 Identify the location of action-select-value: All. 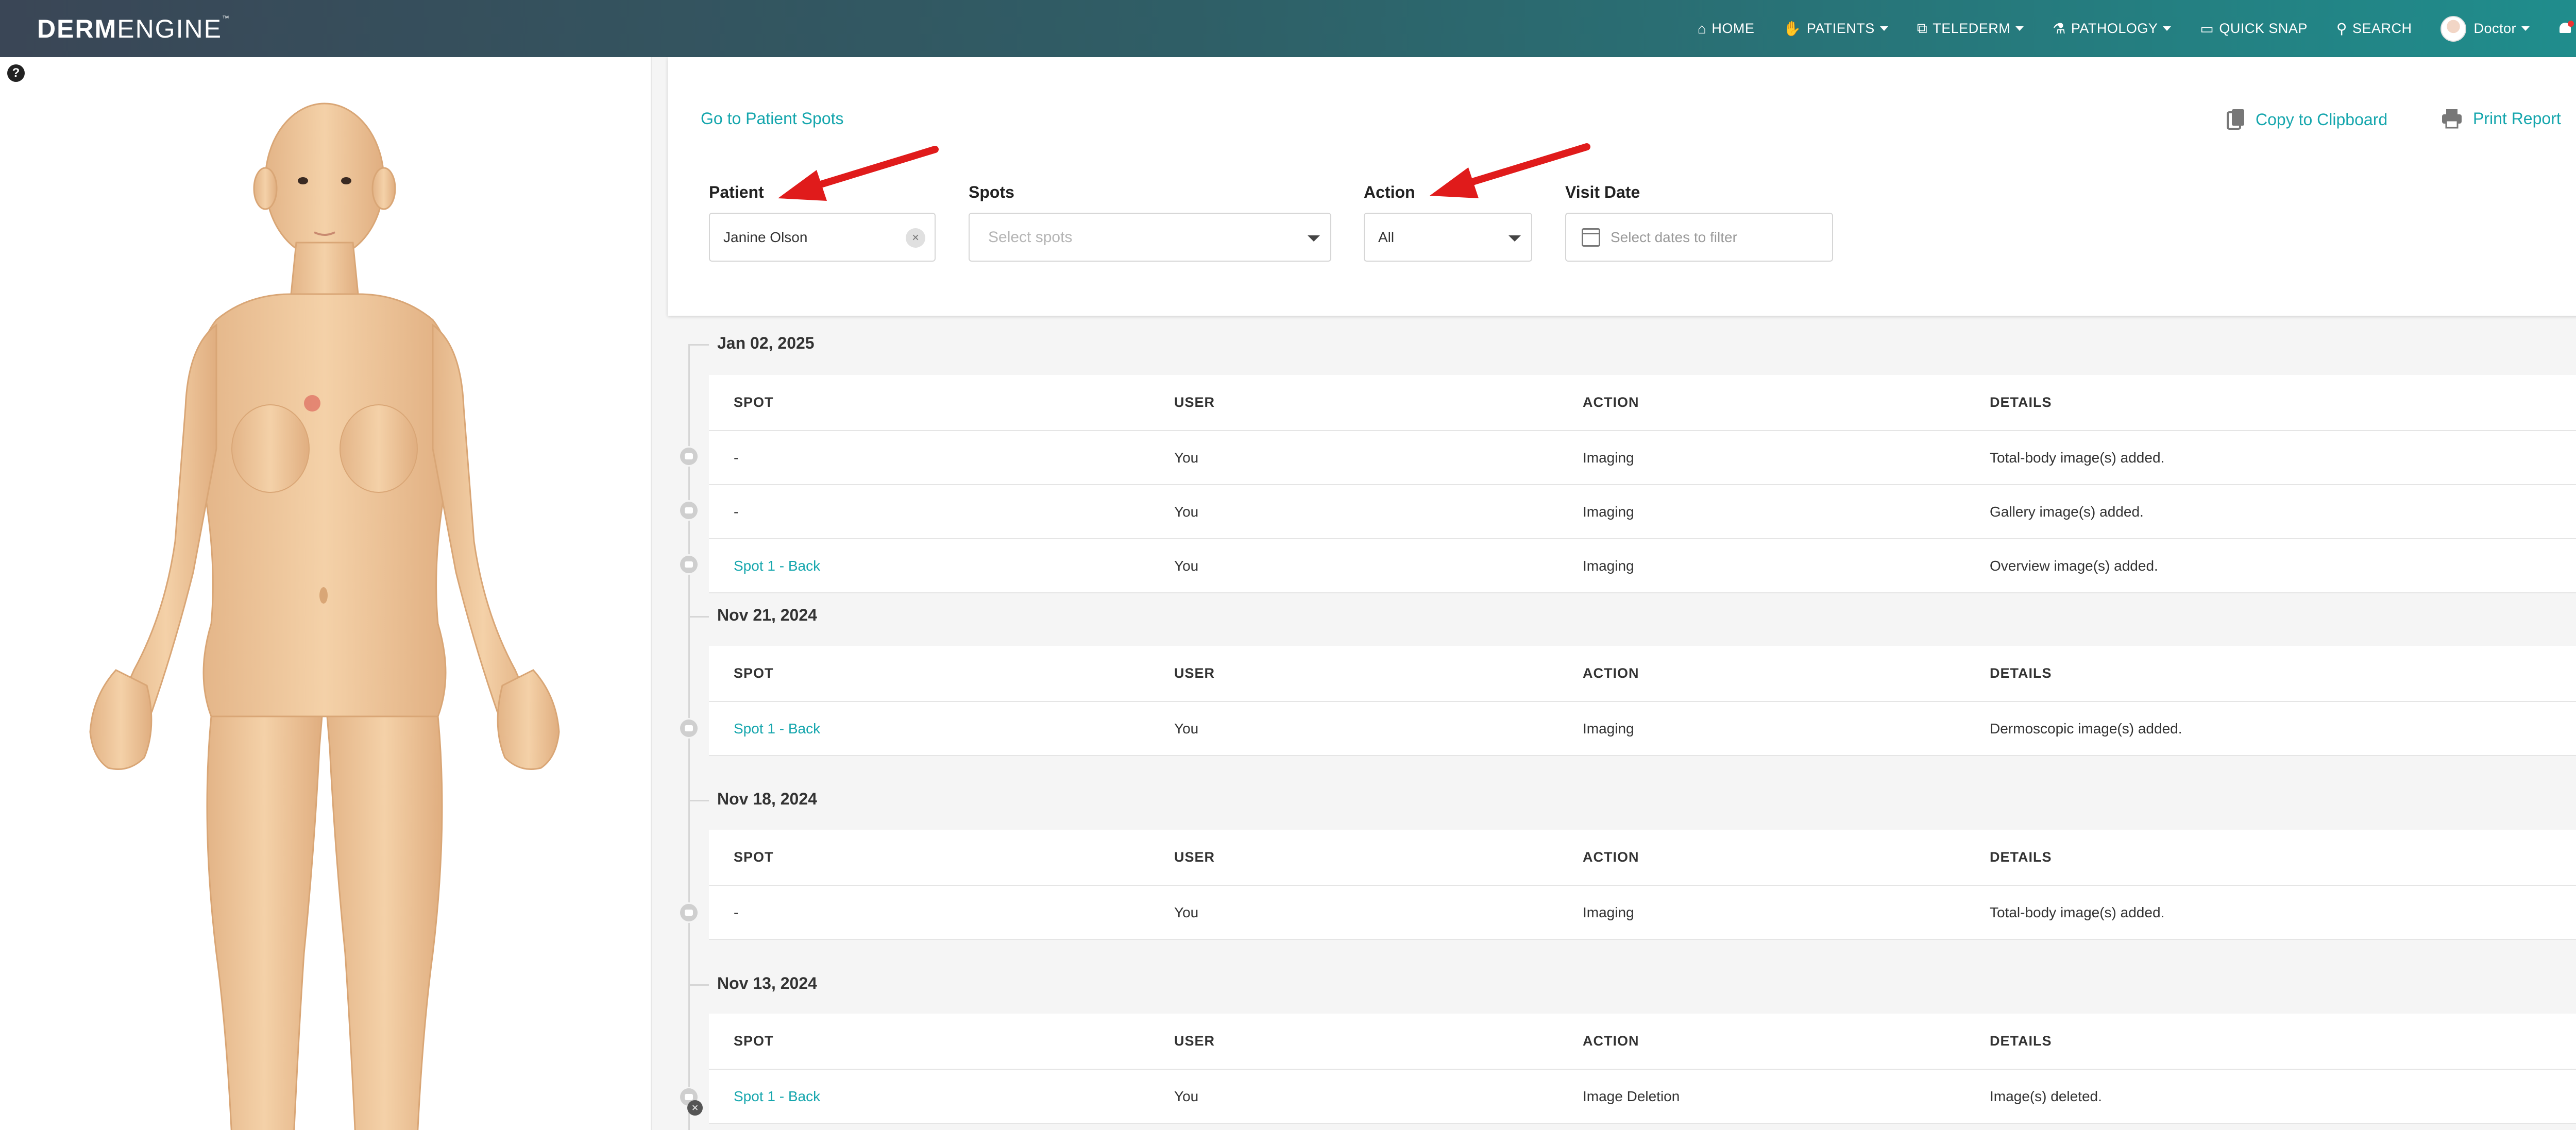
(1386, 237).